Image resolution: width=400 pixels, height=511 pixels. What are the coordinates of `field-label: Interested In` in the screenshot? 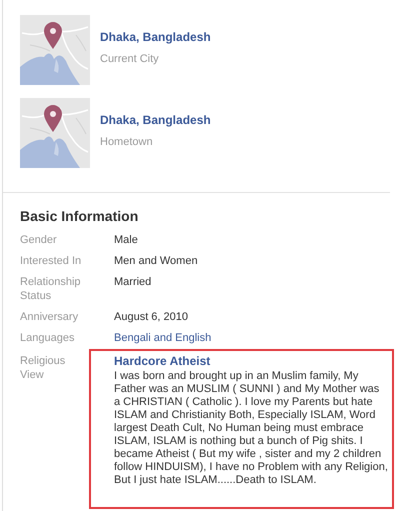 It's located at (51, 261).